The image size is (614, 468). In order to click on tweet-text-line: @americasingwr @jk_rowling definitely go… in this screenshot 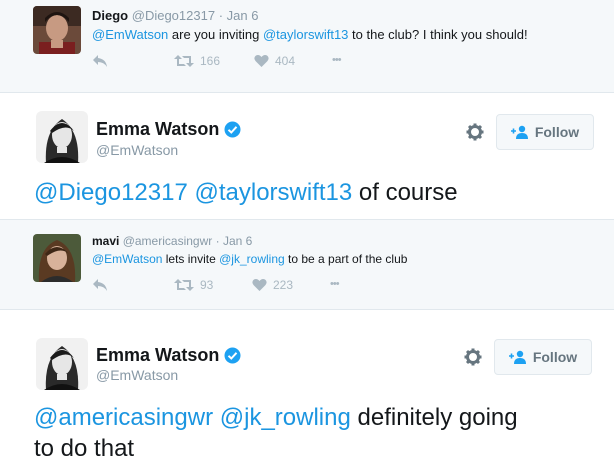, I will do `click(314, 417)`.